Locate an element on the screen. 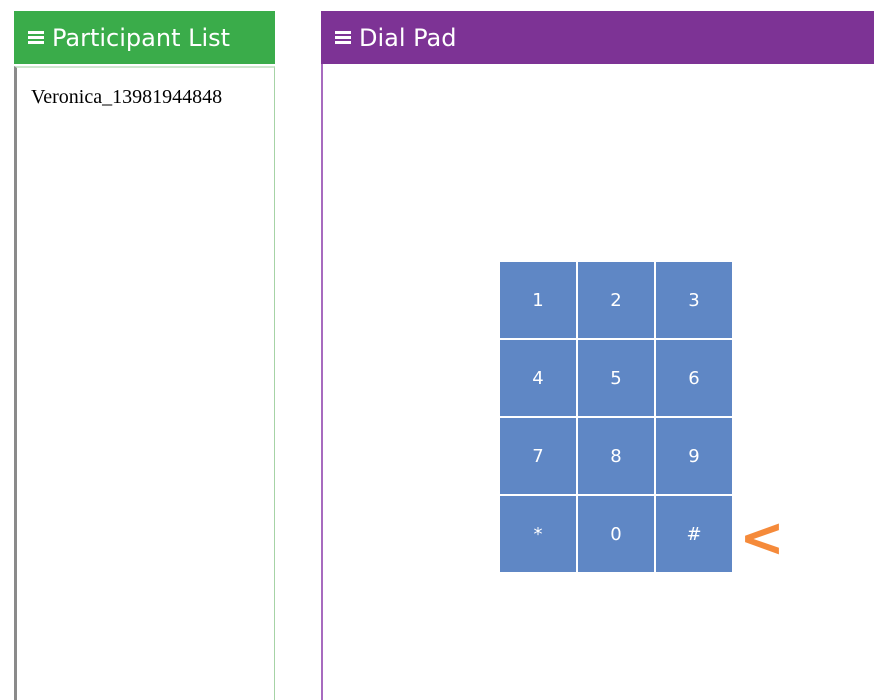  dial-key-5: 5 is located at coordinates (616, 378).